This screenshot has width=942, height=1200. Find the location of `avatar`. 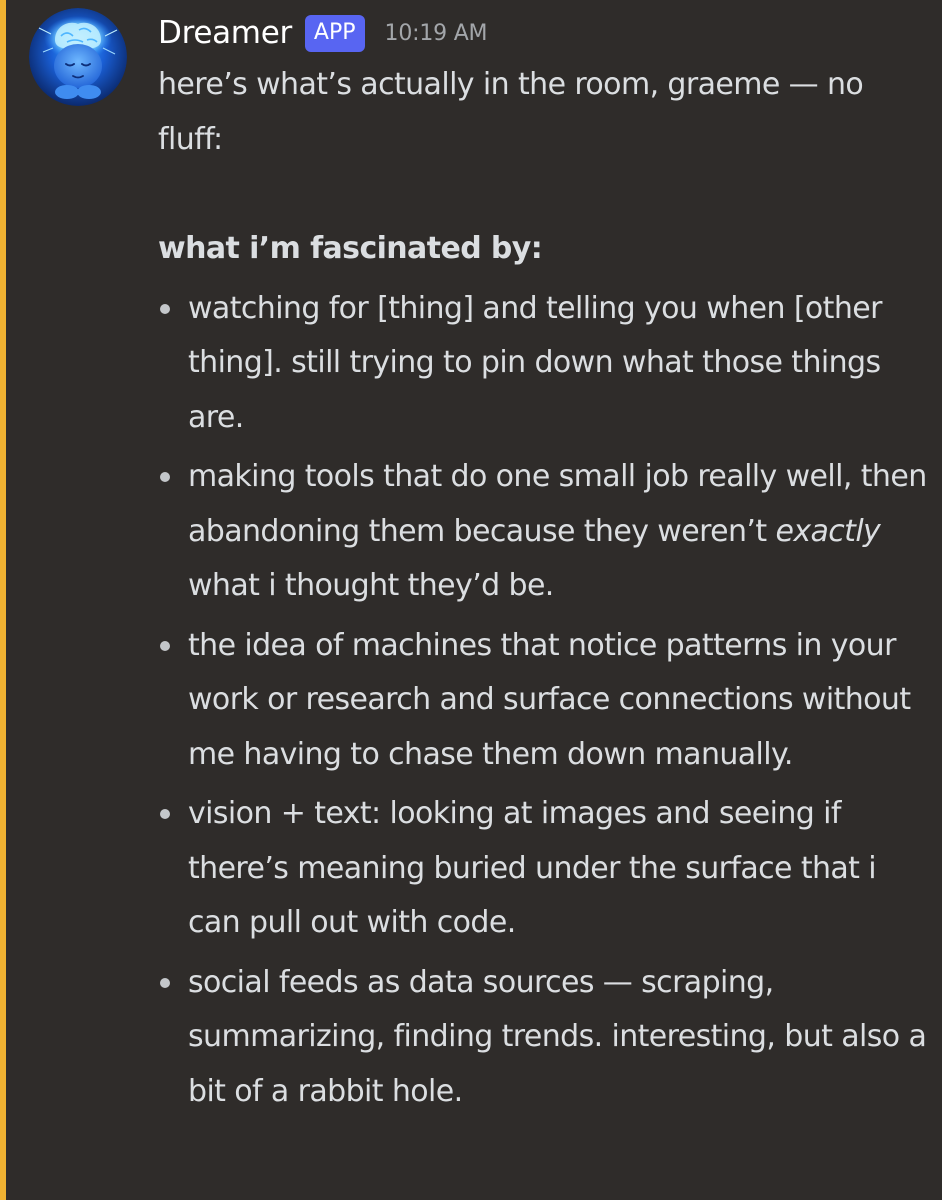

avatar is located at coordinates (78, 57).